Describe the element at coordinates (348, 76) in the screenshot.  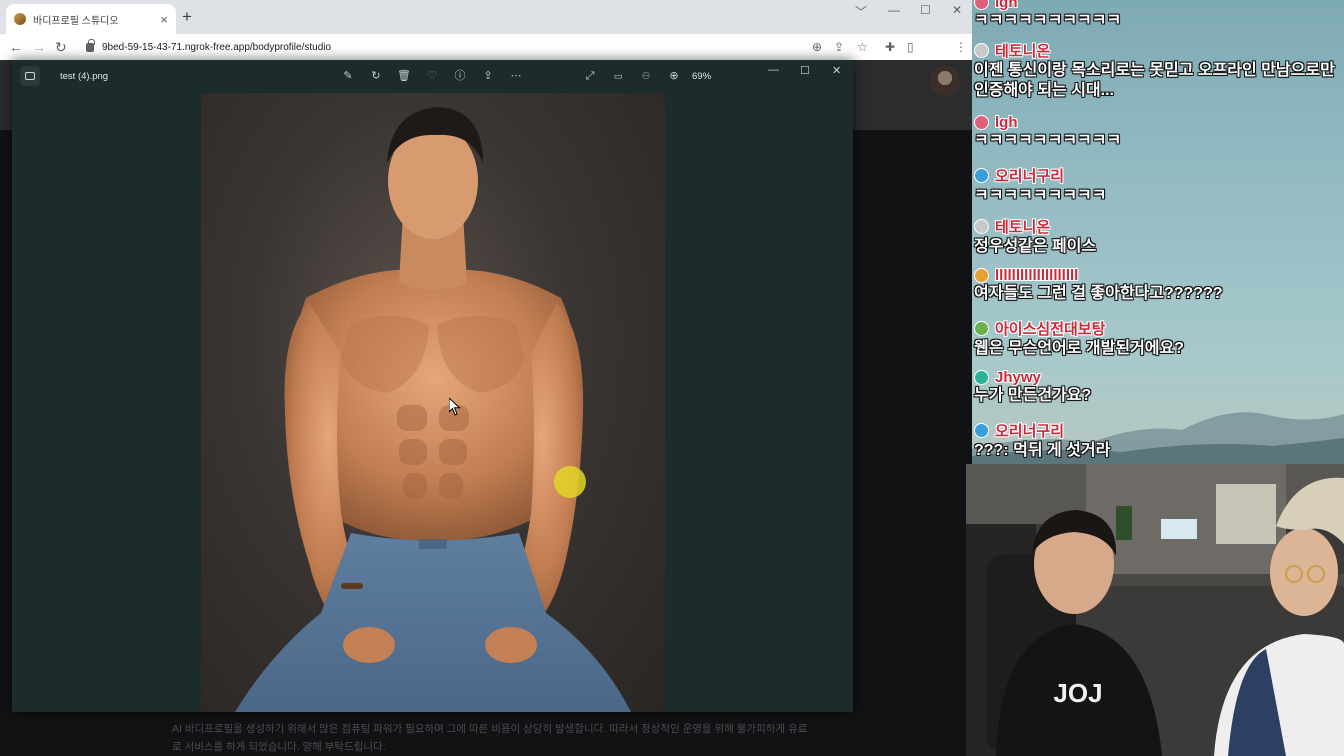
I see `edit-icon: ✎` at that location.